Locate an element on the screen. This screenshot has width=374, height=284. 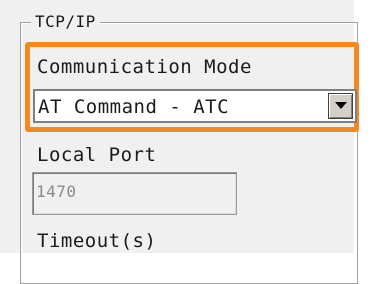
communication-mode-selected: AT Command - ATC is located at coordinates (134, 107).